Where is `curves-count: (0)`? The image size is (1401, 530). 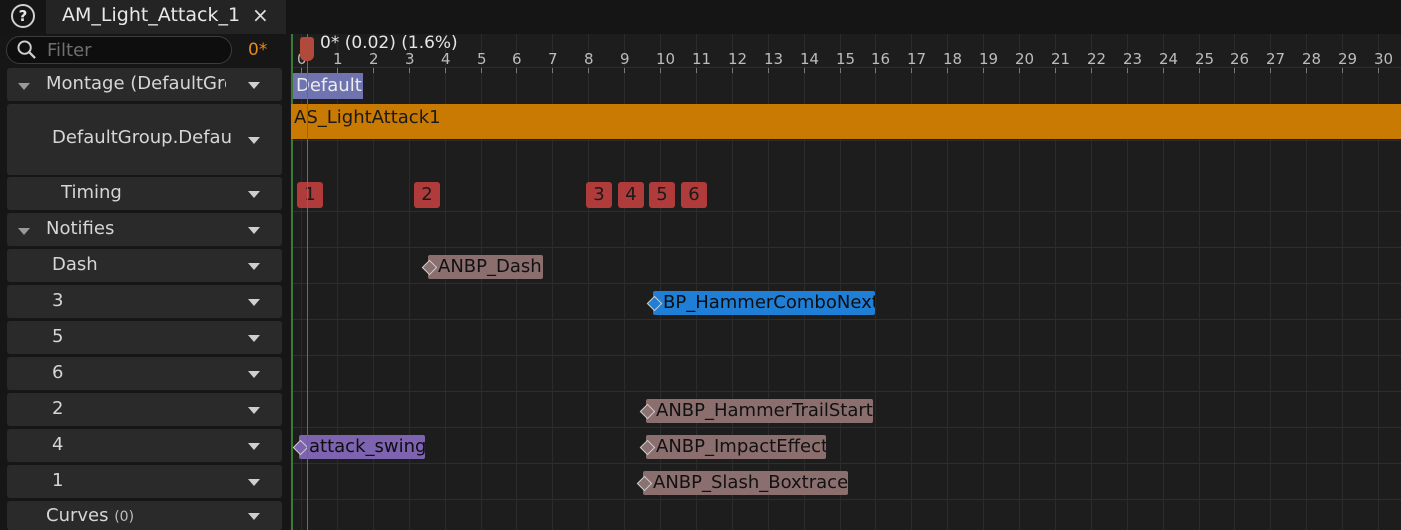 curves-count: (0) is located at coordinates (124, 517).